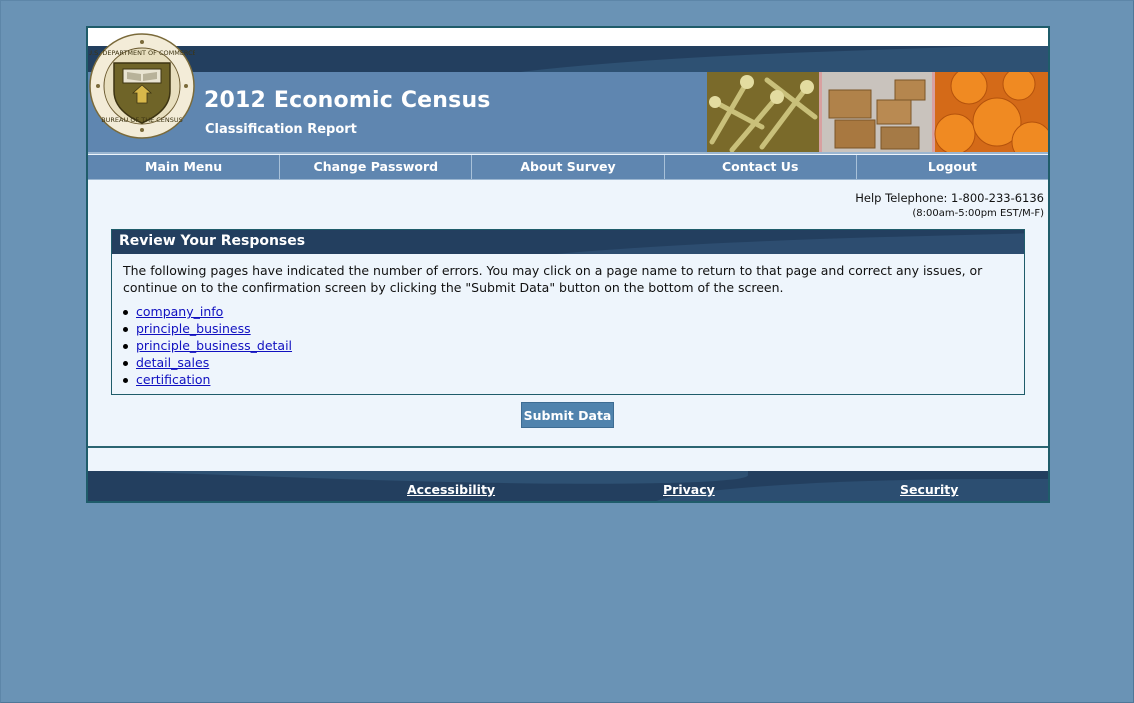  Describe the element at coordinates (877, 112) in the screenshot. I see `header-photo-collage-icon` at that location.